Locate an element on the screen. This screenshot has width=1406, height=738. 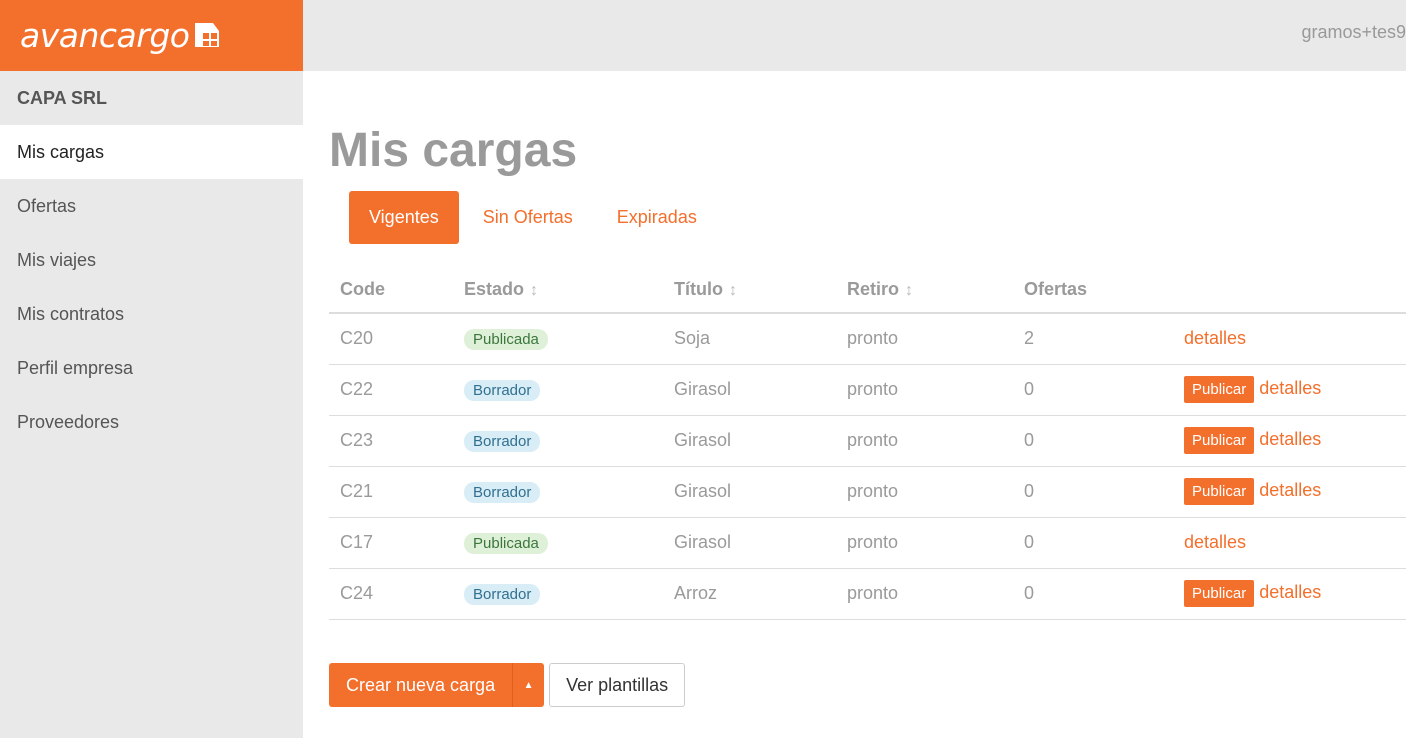
sidebar-item-mis-cargas: Mis cargas is located at coordinates (151, 152).